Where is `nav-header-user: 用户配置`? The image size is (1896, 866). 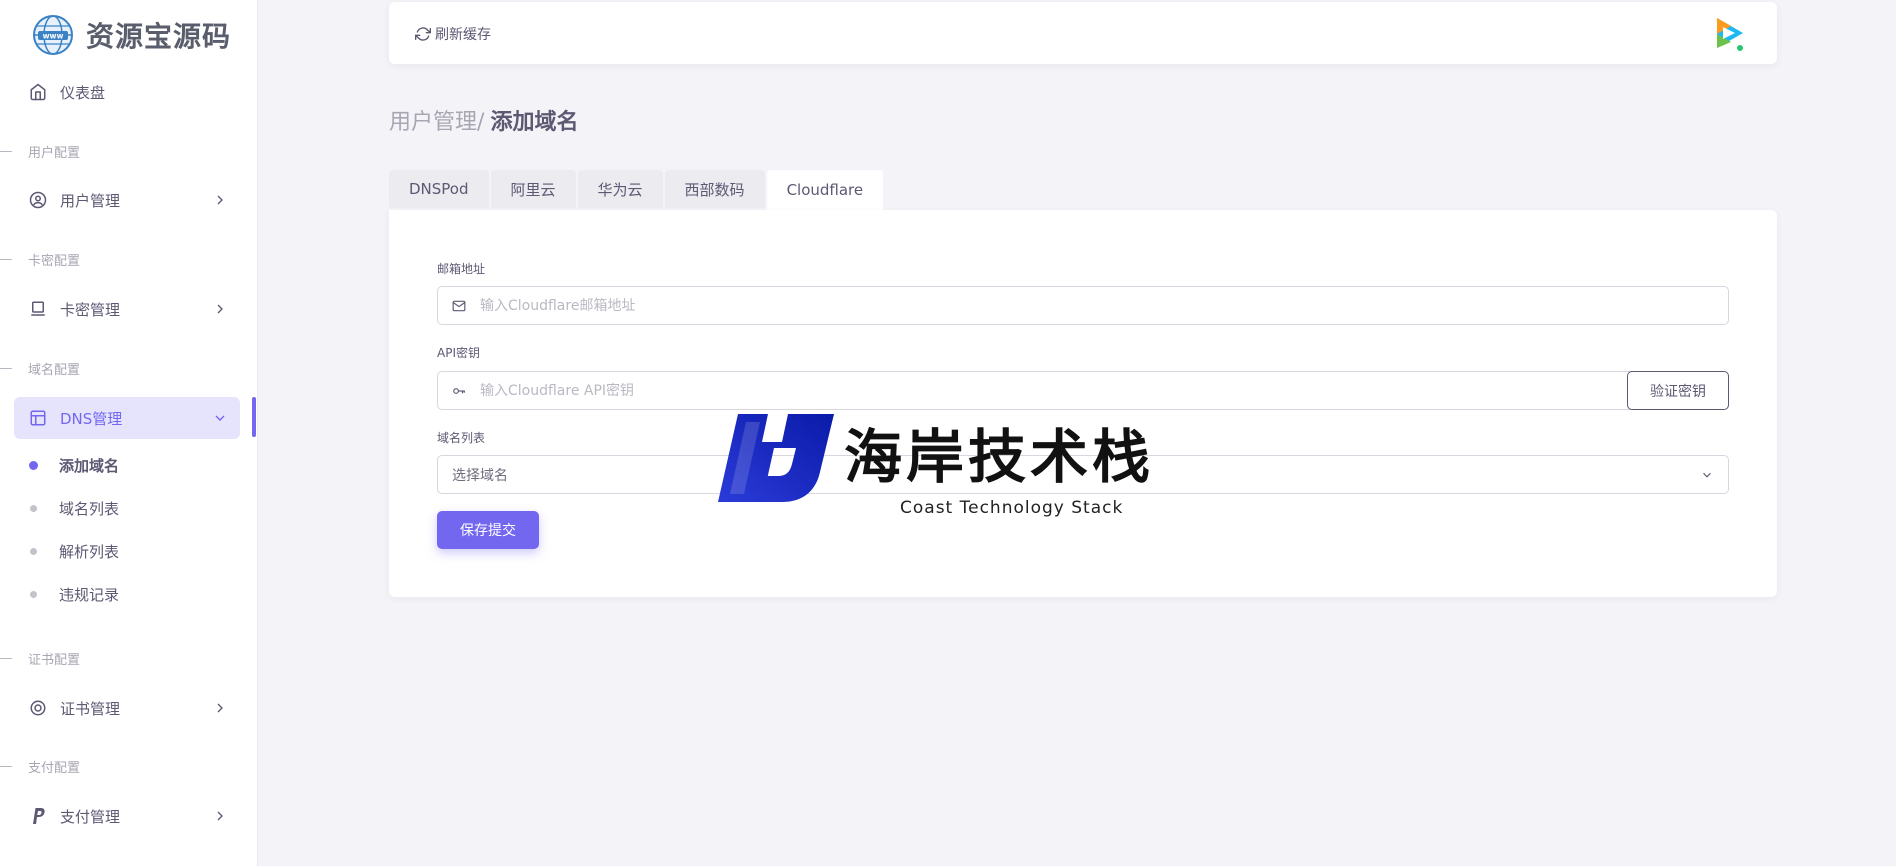
nav-header-user: 用户配置 is located at coordinates (40, 151).